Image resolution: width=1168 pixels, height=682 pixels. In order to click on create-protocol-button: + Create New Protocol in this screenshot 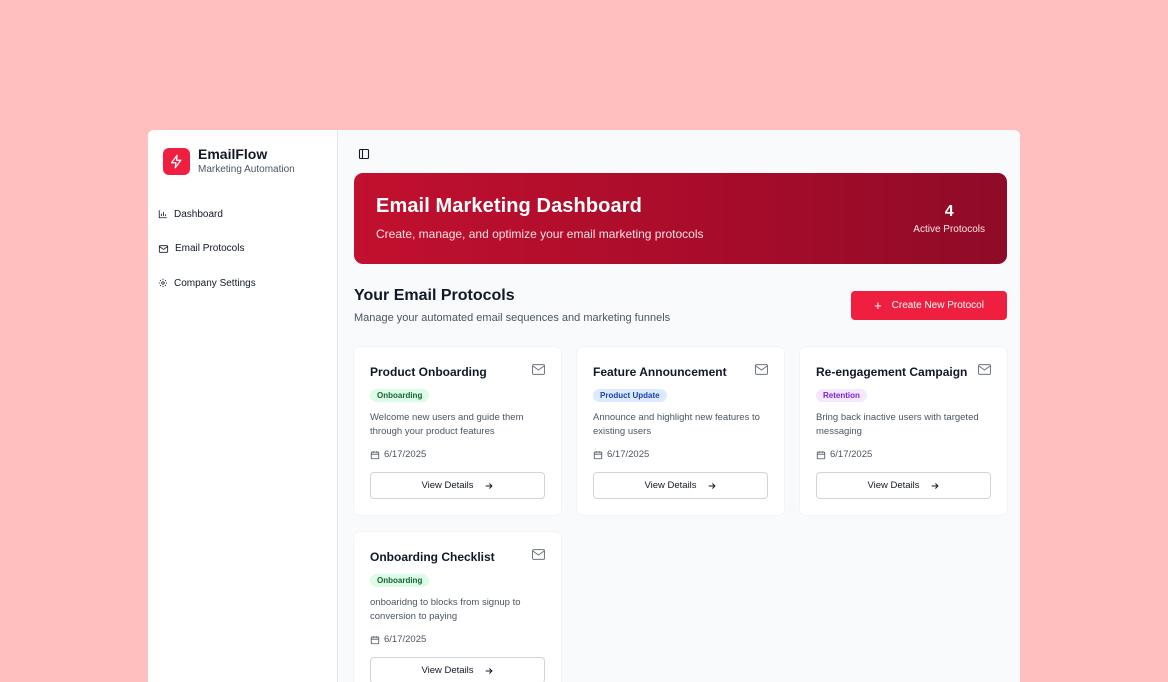, I will do `click(929, 305)`.